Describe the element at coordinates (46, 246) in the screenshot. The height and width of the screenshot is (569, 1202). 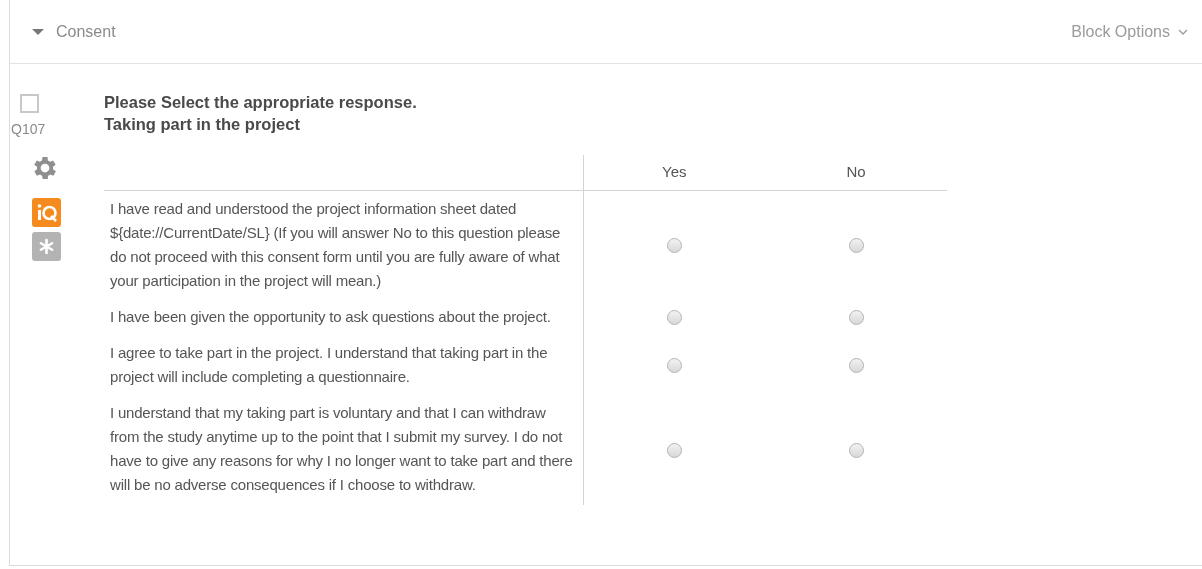
I see `asterisk-icon` at that location.